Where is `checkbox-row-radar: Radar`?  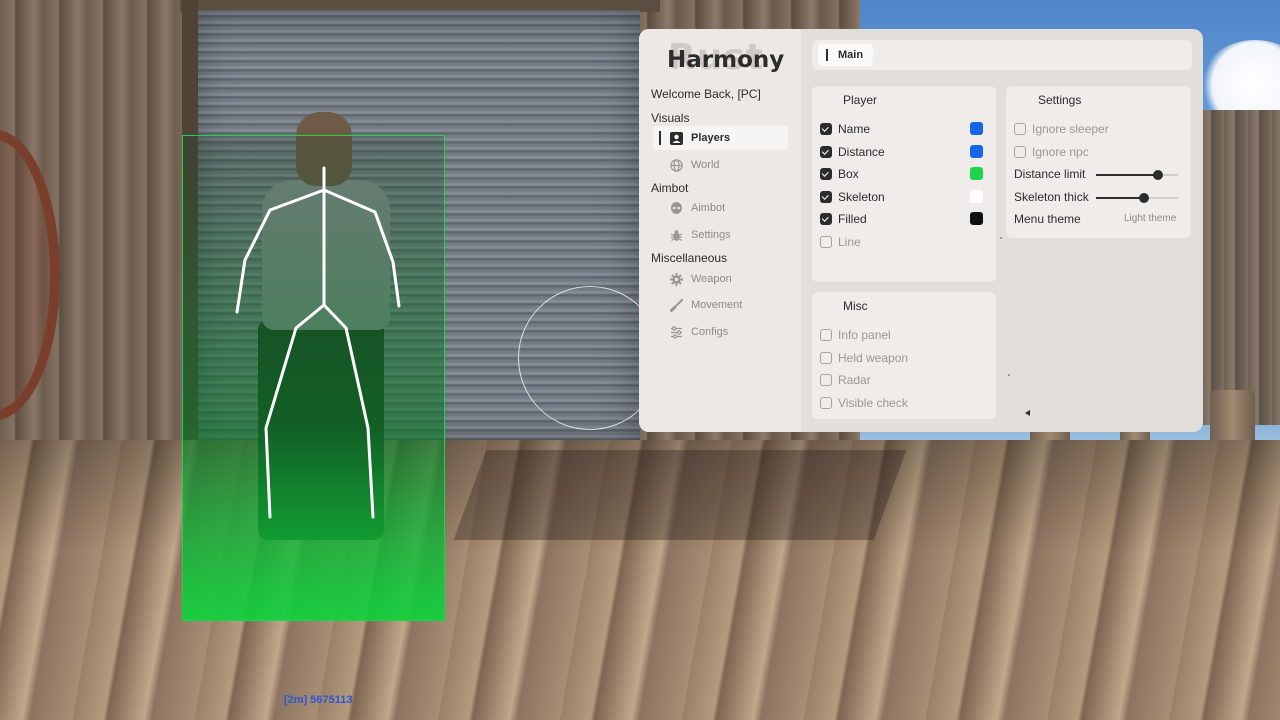
checkbox-row-radar: Radar is located at coordinates (845, 380).